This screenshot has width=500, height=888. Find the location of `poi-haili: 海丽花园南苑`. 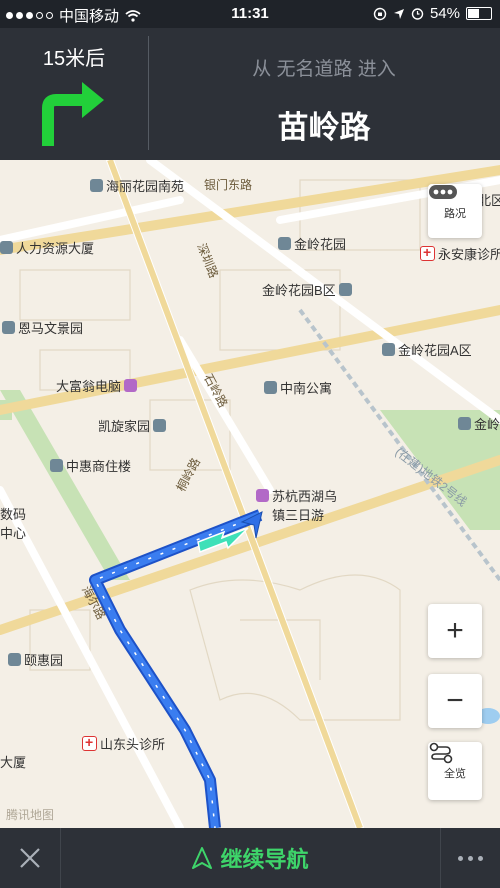

poi-haili: 海丽花园南苑 is located at coordinates (137, 185).